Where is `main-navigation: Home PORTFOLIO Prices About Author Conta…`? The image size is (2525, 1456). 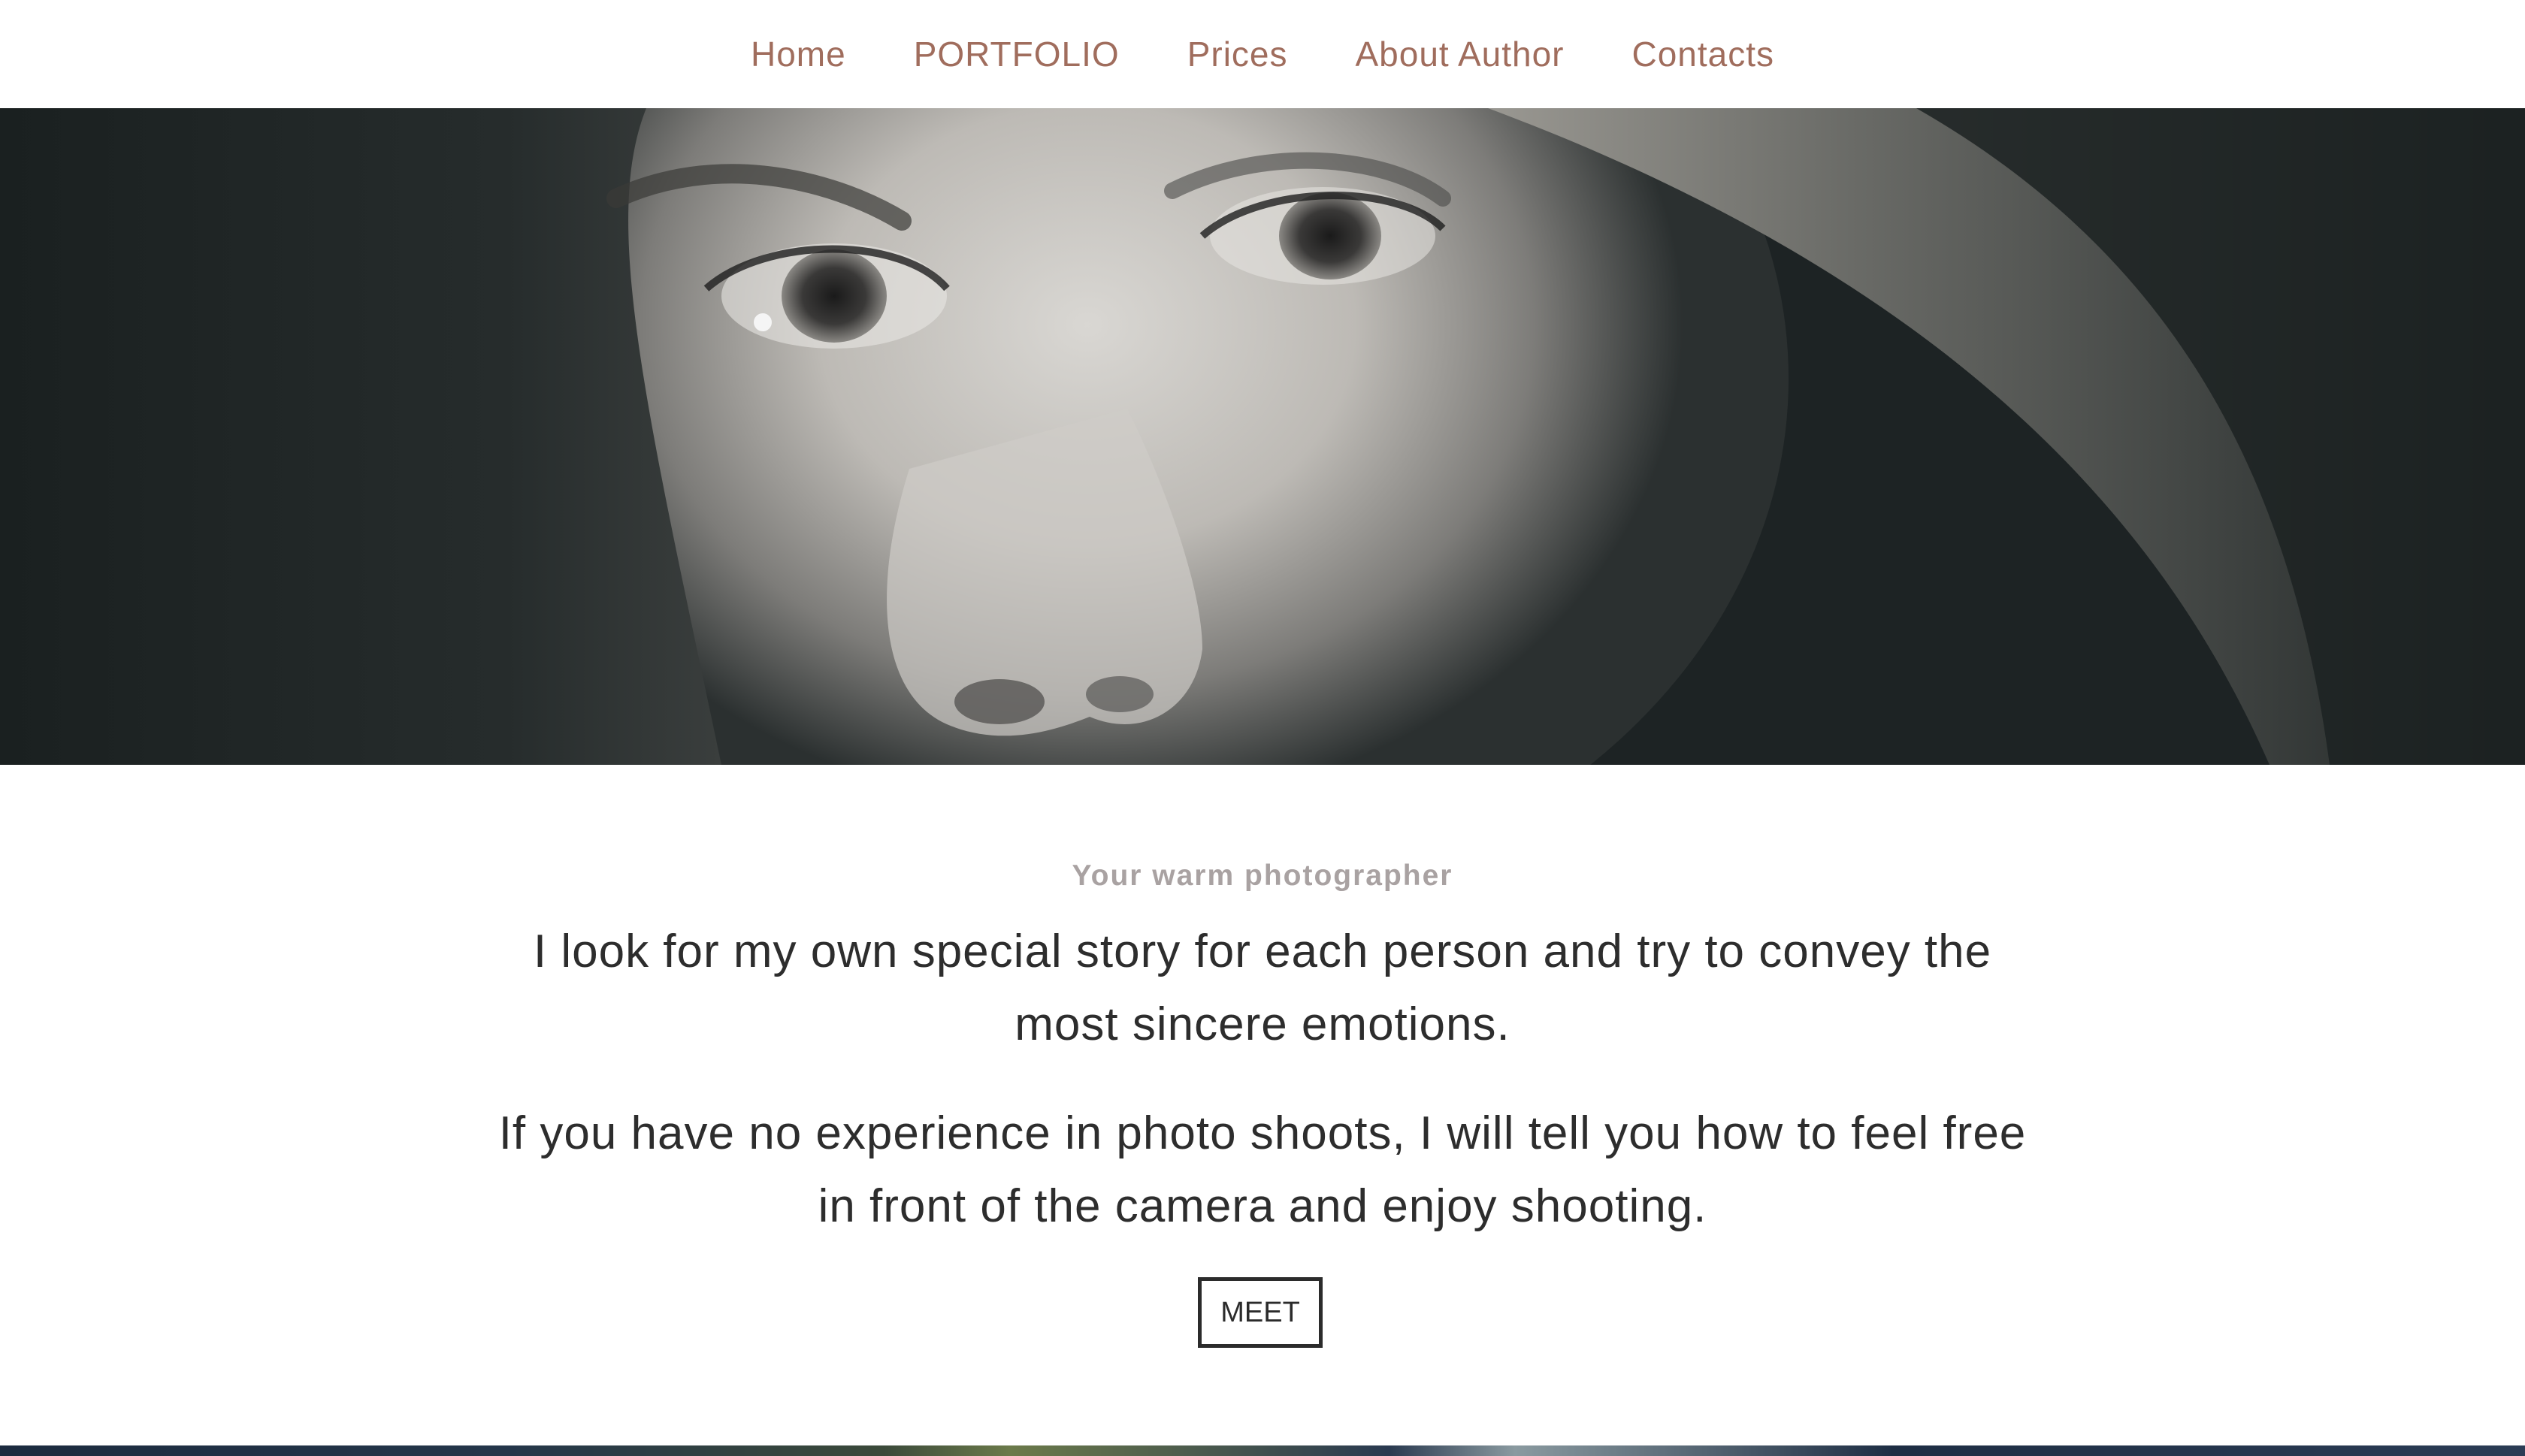
main-navigation: Home PORTFOLIO Prices About Author Conta… is located at coordinates (1262, 54).